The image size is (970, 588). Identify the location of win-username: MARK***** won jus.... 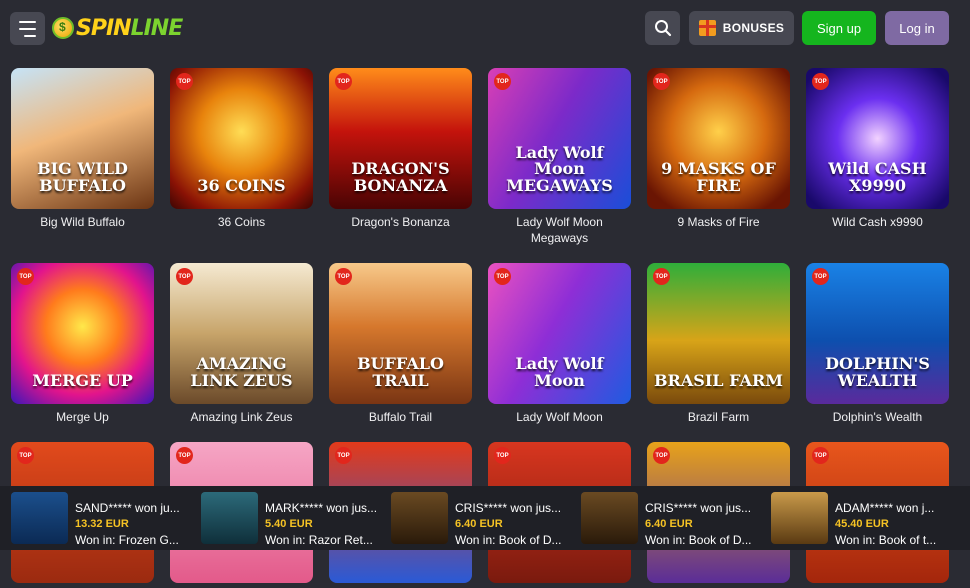
(321, 508).